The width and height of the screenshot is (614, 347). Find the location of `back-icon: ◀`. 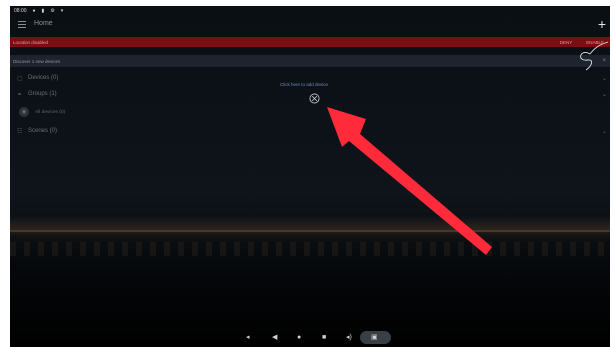

back-icon: ◀ is located at coordinates (274, 337).